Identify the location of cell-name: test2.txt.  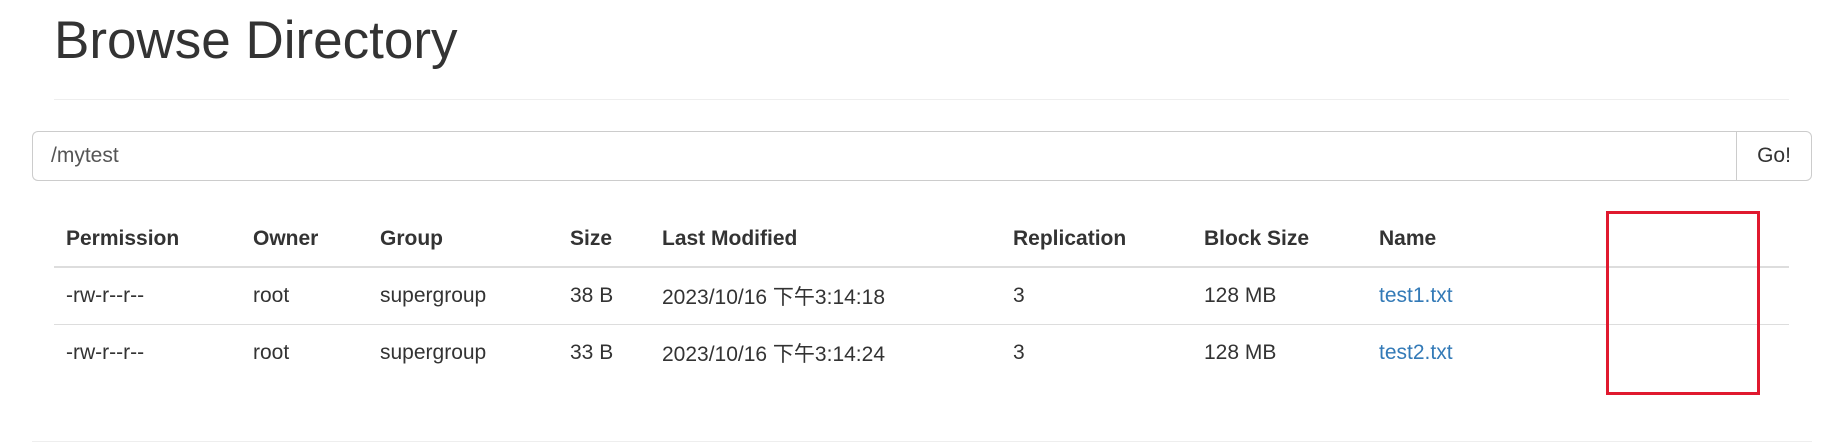
(1578, 353).